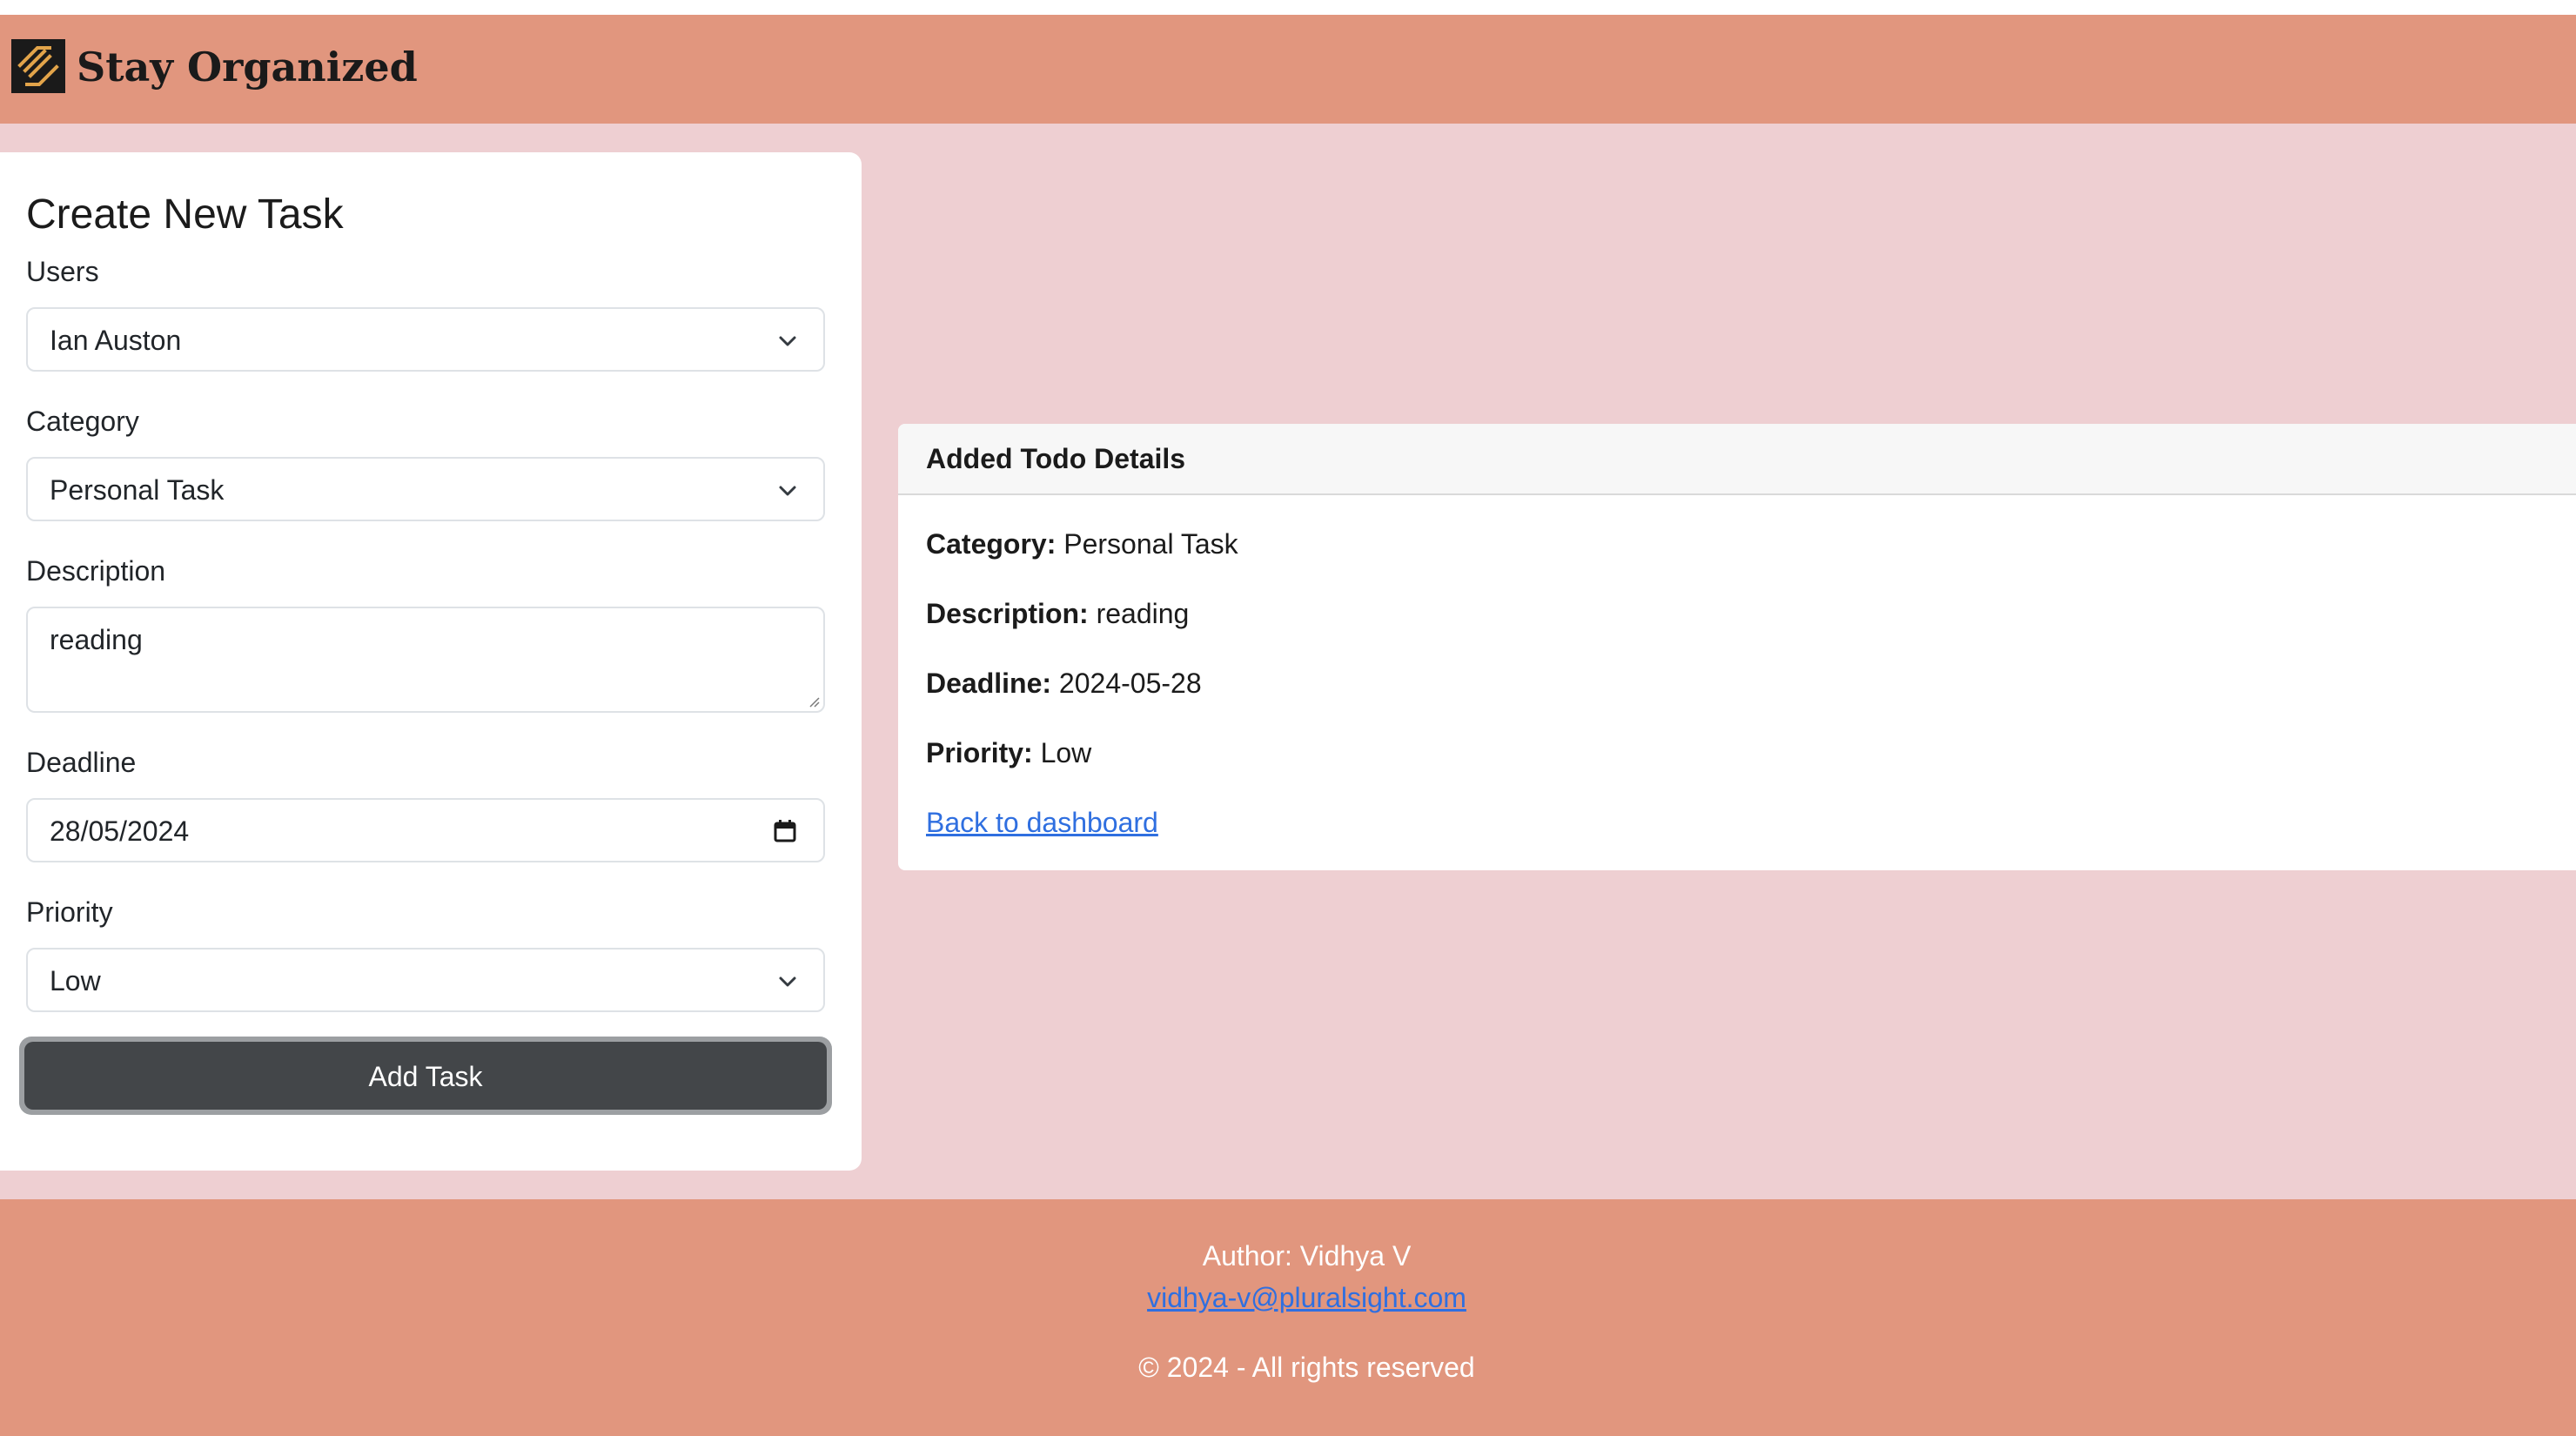  I want to click on detail-category: Category: Personal Task, so click(1082, 544).